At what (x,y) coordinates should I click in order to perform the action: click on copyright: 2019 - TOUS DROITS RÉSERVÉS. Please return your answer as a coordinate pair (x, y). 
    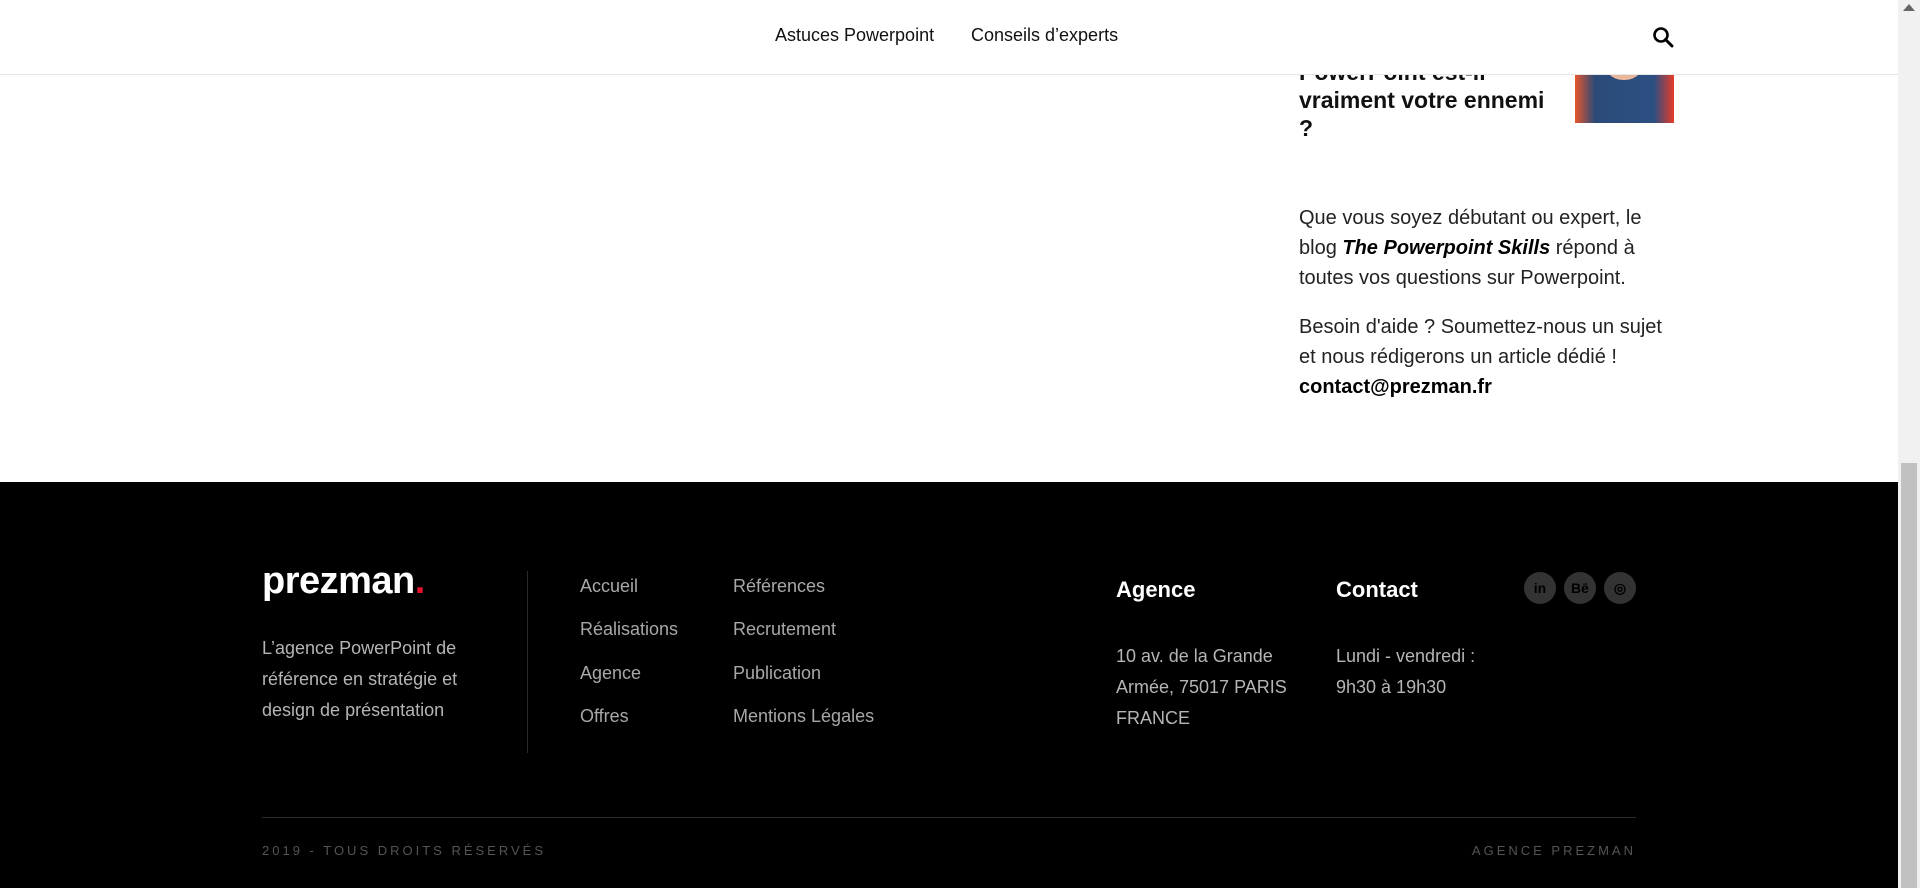
    Looking at the image, I should click on (404, 850).